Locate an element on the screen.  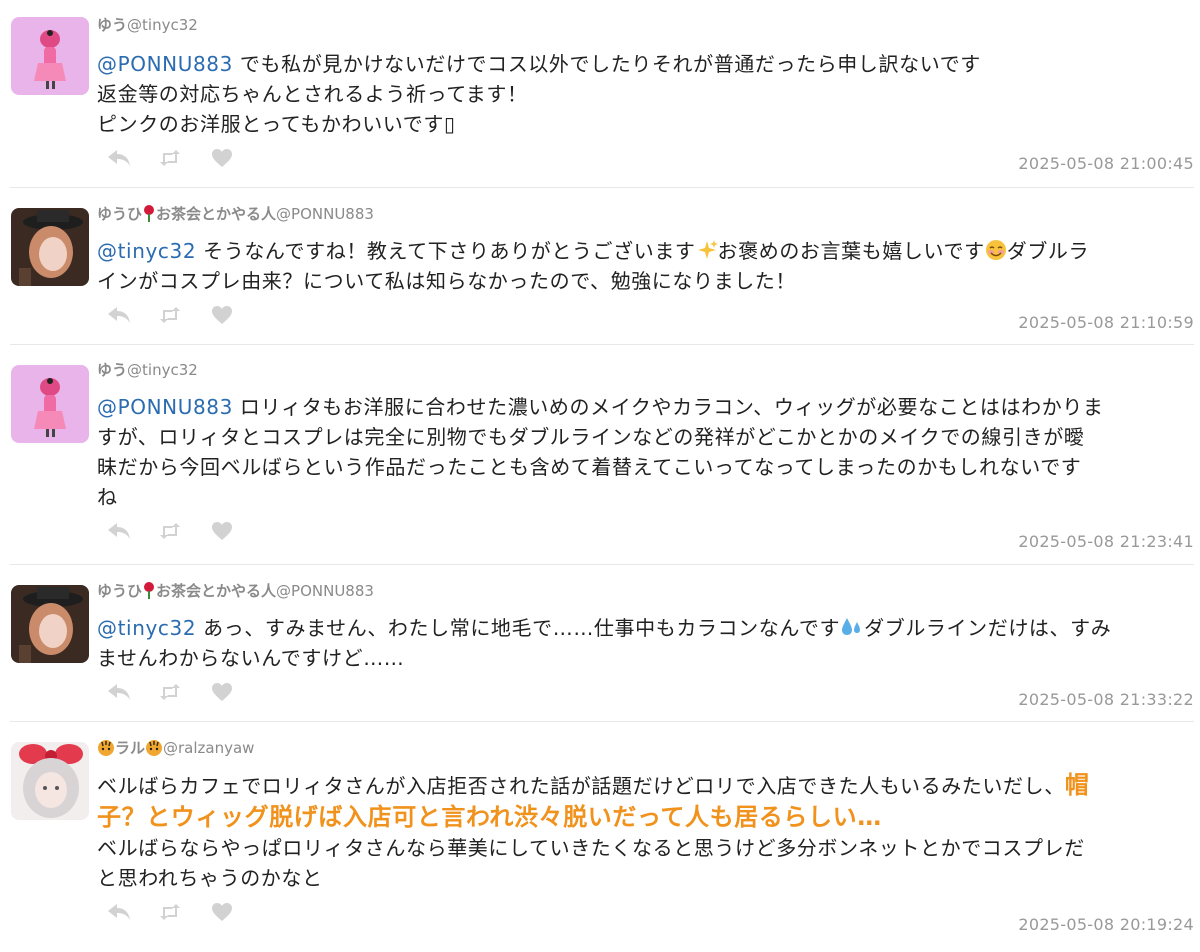
tweet-text-line: インがコスプレ由来？について私は知らなかったので、勉強になりました！ is located at coordinates (446, 281).